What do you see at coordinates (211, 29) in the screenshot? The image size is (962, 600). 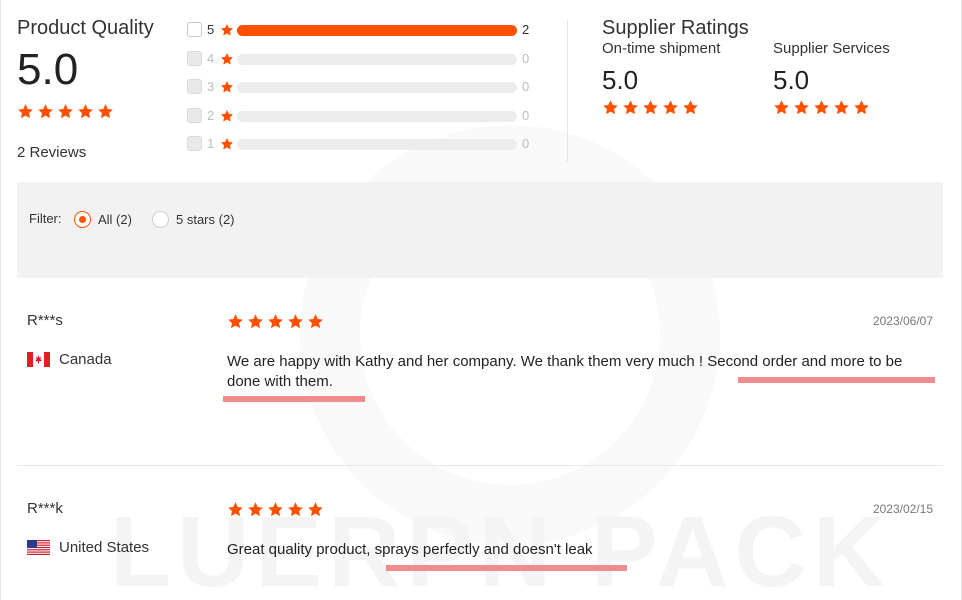 I see `rating-level: 5` at bounding box center [211, 29].